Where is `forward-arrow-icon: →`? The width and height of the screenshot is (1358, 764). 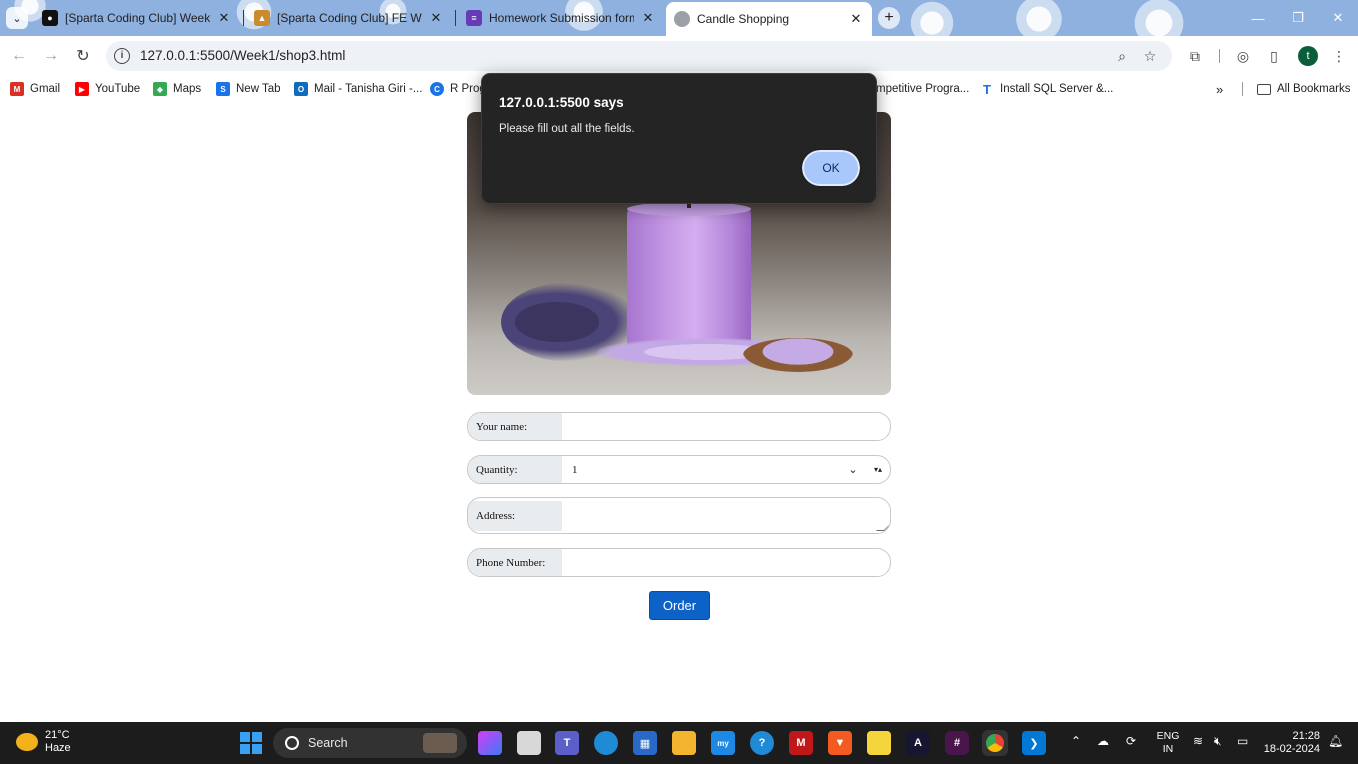
forward-arrow-icon: → is located at coordinates (51, 56).